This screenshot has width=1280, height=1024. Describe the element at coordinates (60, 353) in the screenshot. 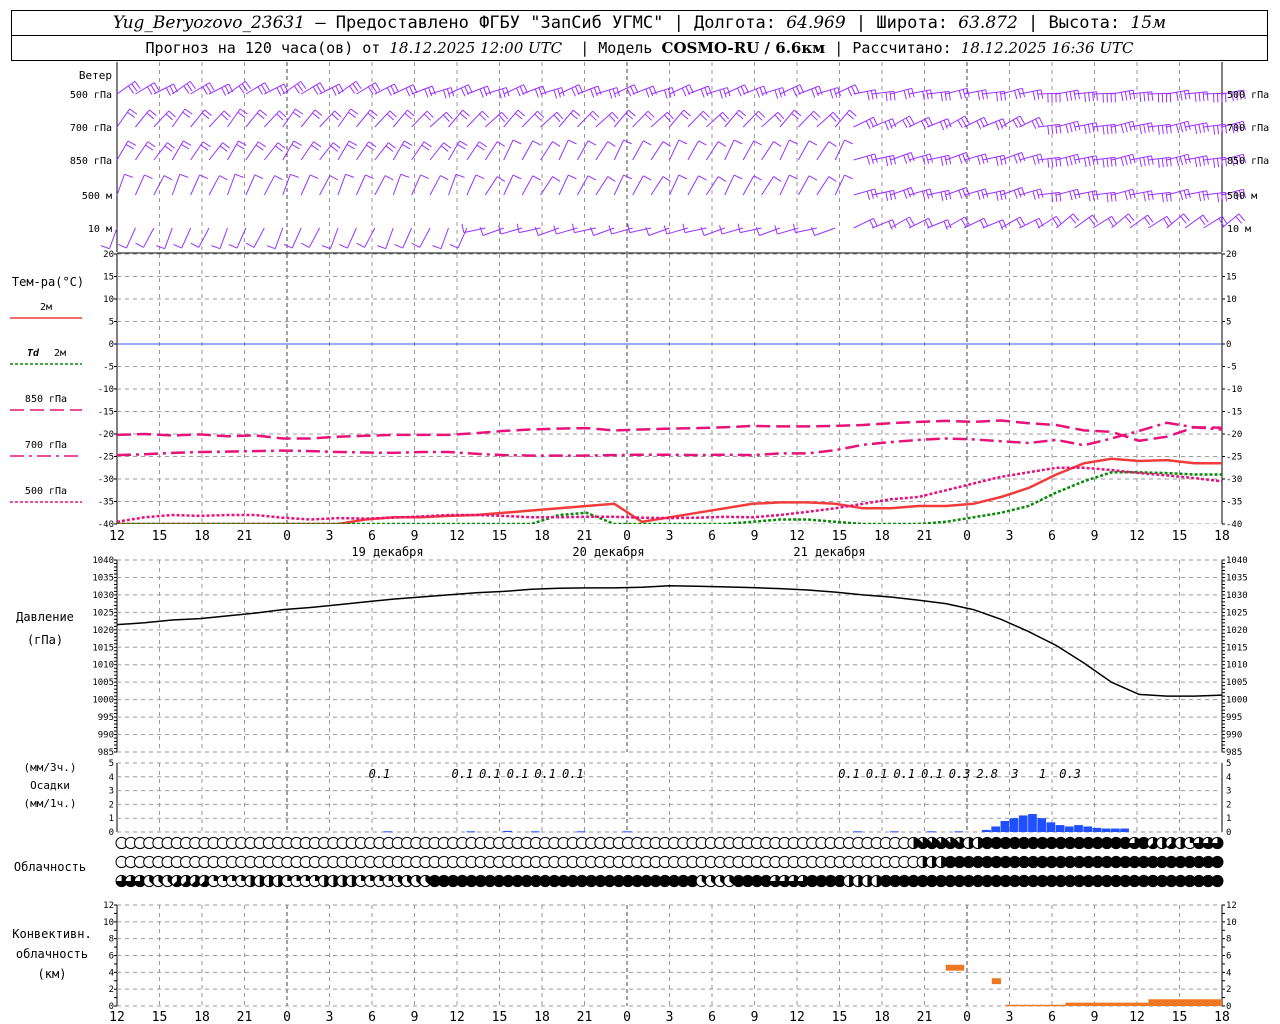

I see `legend-label: 2м` at that location.